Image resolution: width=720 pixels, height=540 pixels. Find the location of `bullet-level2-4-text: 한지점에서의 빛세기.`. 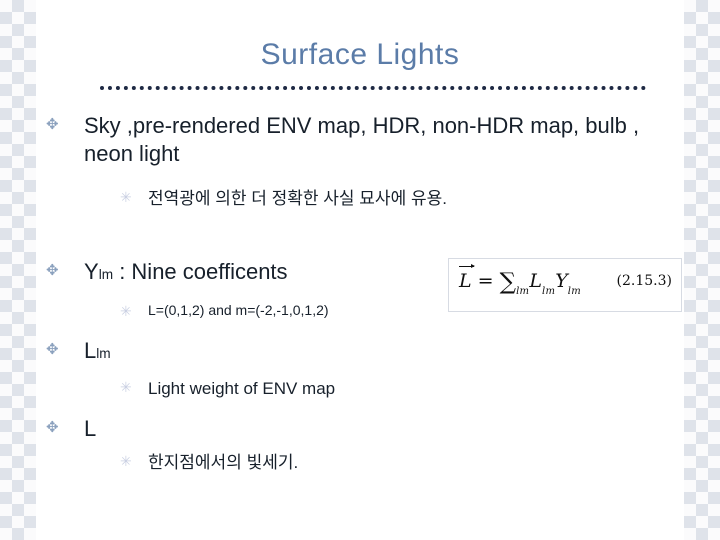

bullet-level2-4-text: 한지점에서의 빛세기. is located at coordinates (223, 462).